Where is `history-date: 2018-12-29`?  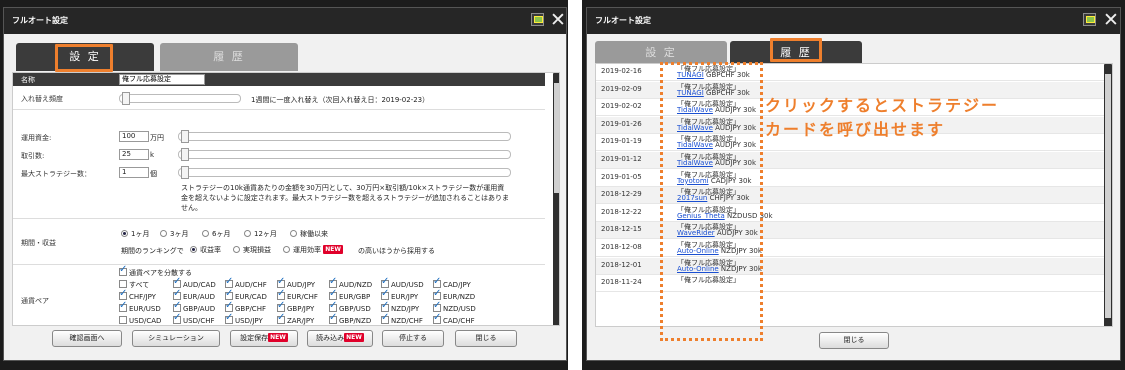
history-date: 2018-12-29 is located at coordinates (621, 194).